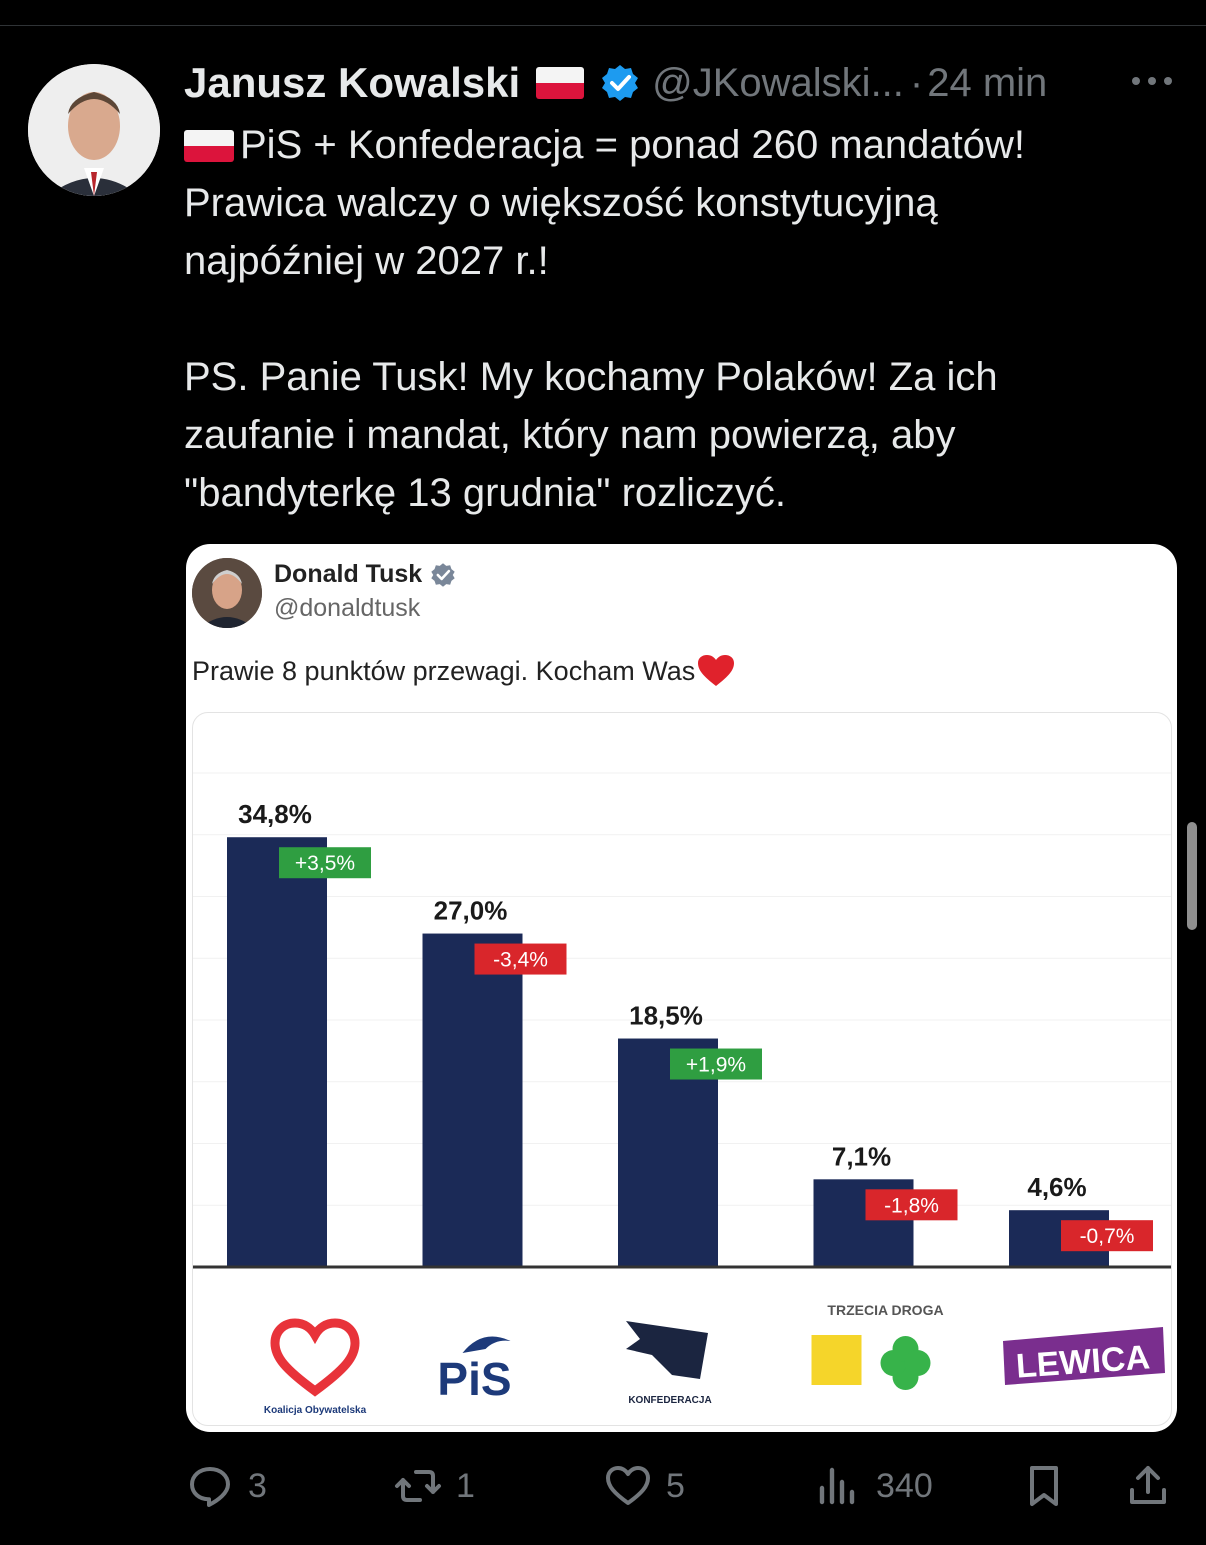  I want to click on top-divider, so click(603, 25).